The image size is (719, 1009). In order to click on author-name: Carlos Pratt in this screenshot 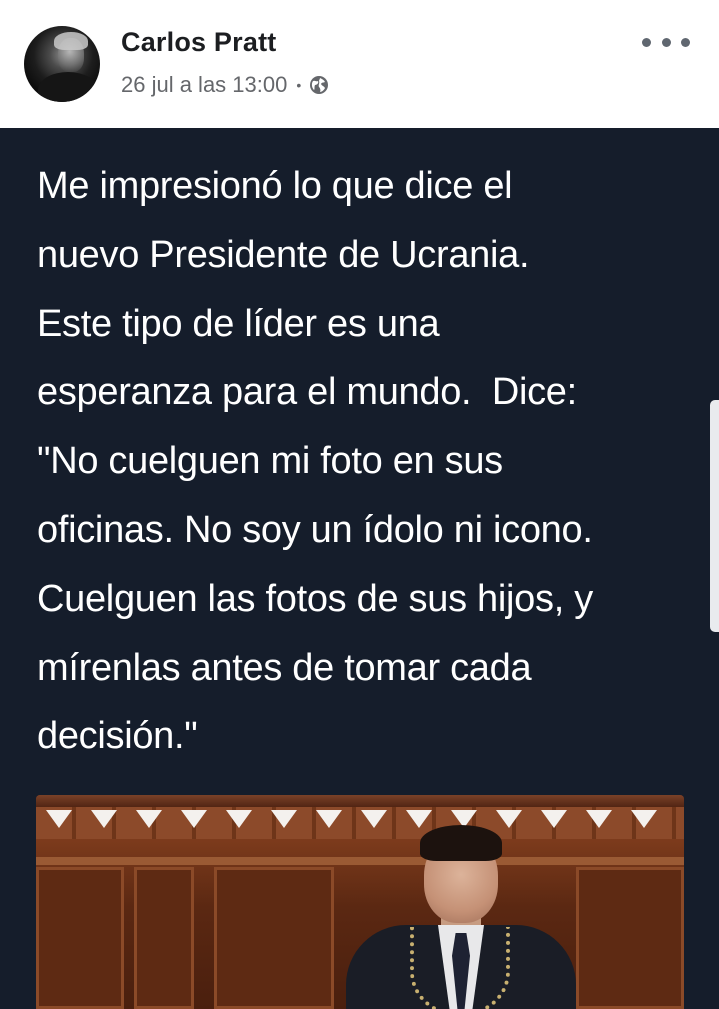, I will do `click(198, 42)`.